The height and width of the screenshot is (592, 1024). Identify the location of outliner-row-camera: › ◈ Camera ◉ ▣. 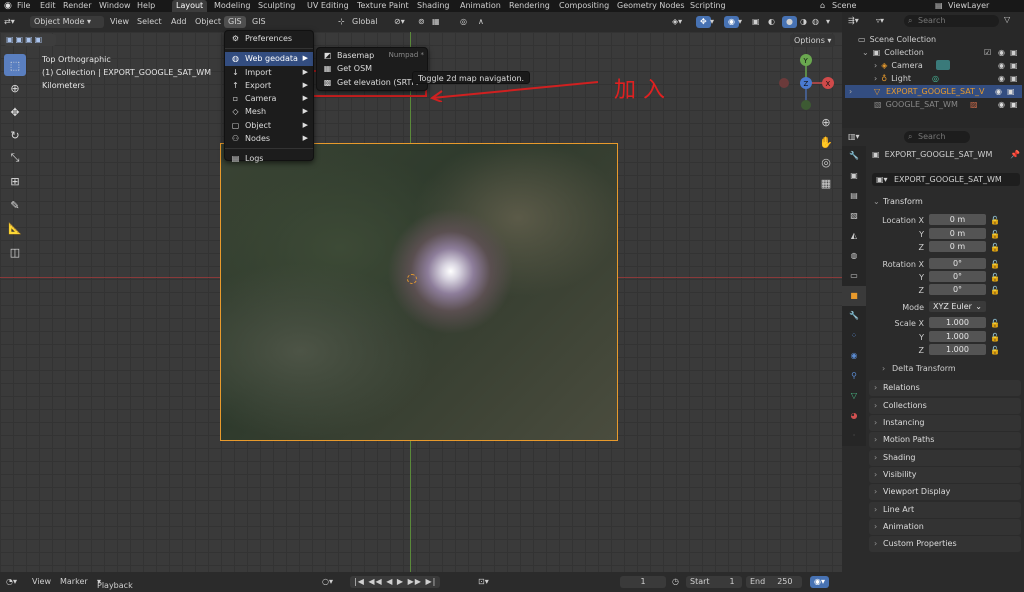
(948, 65).